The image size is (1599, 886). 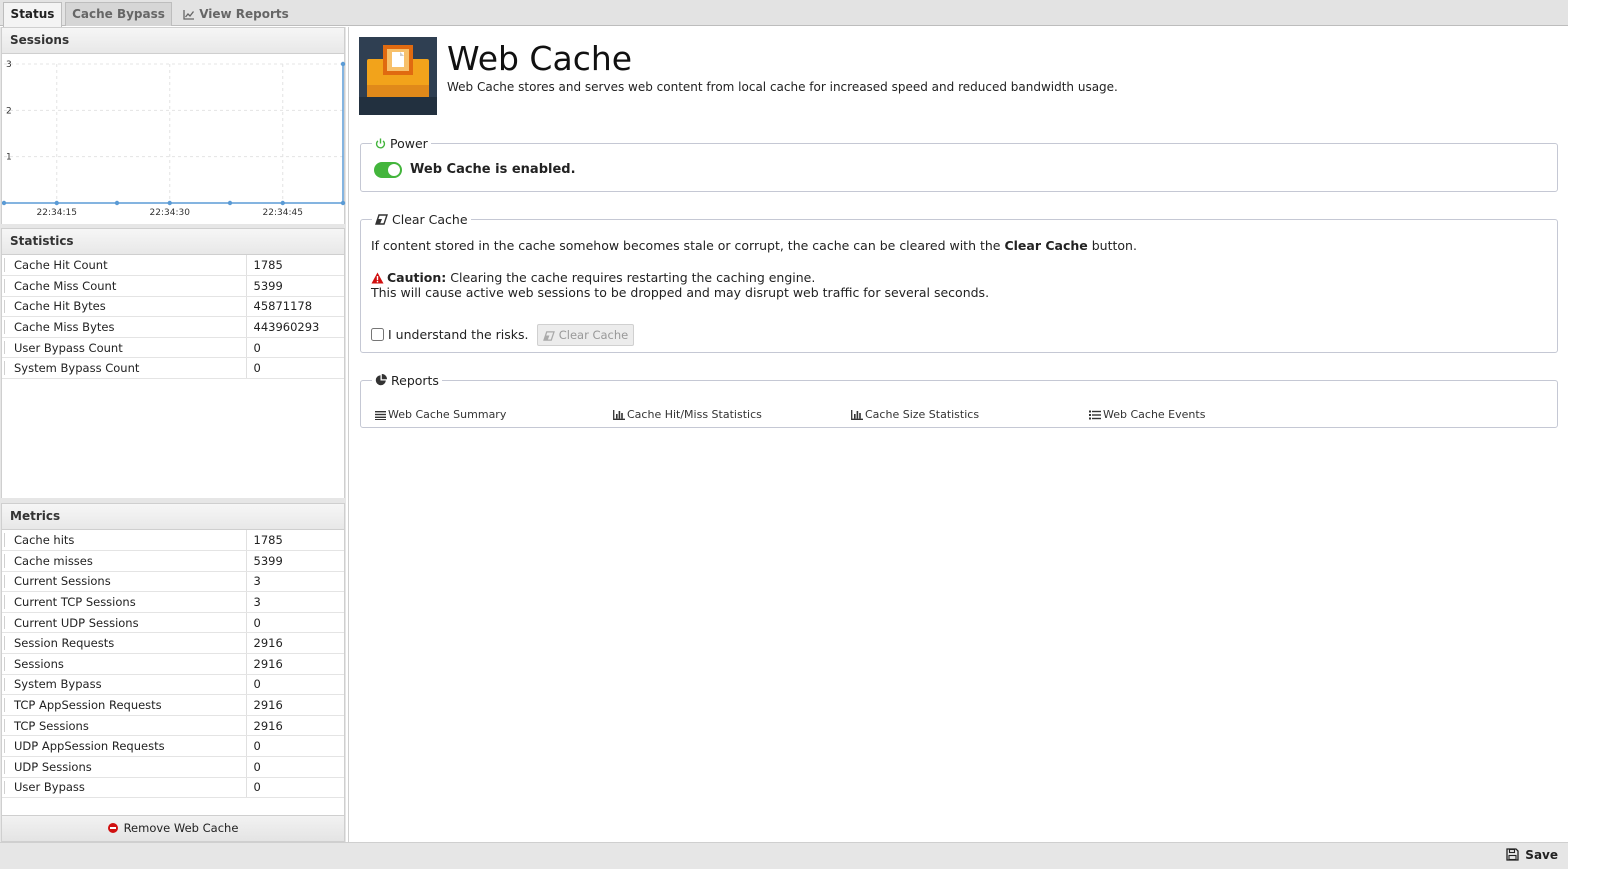 What do you see at coordinates (1154, 414) in the screenshot?
I see `report-link-label: Web Cache Events` at bounding box center [1154, 414].